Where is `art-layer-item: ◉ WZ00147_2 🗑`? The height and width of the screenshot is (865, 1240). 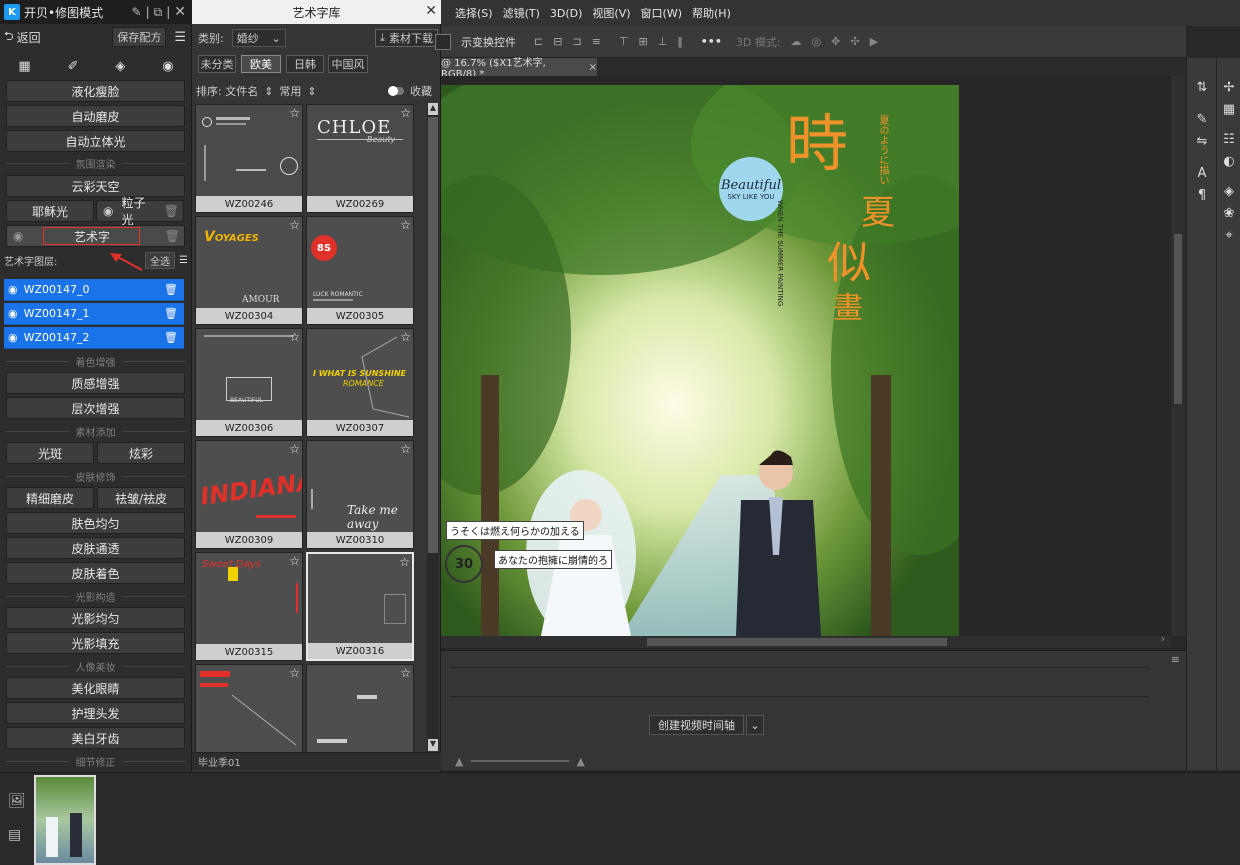
art-layer-item: ◉ WZ00147_2 🗑 is located at coordinates (94, 338).